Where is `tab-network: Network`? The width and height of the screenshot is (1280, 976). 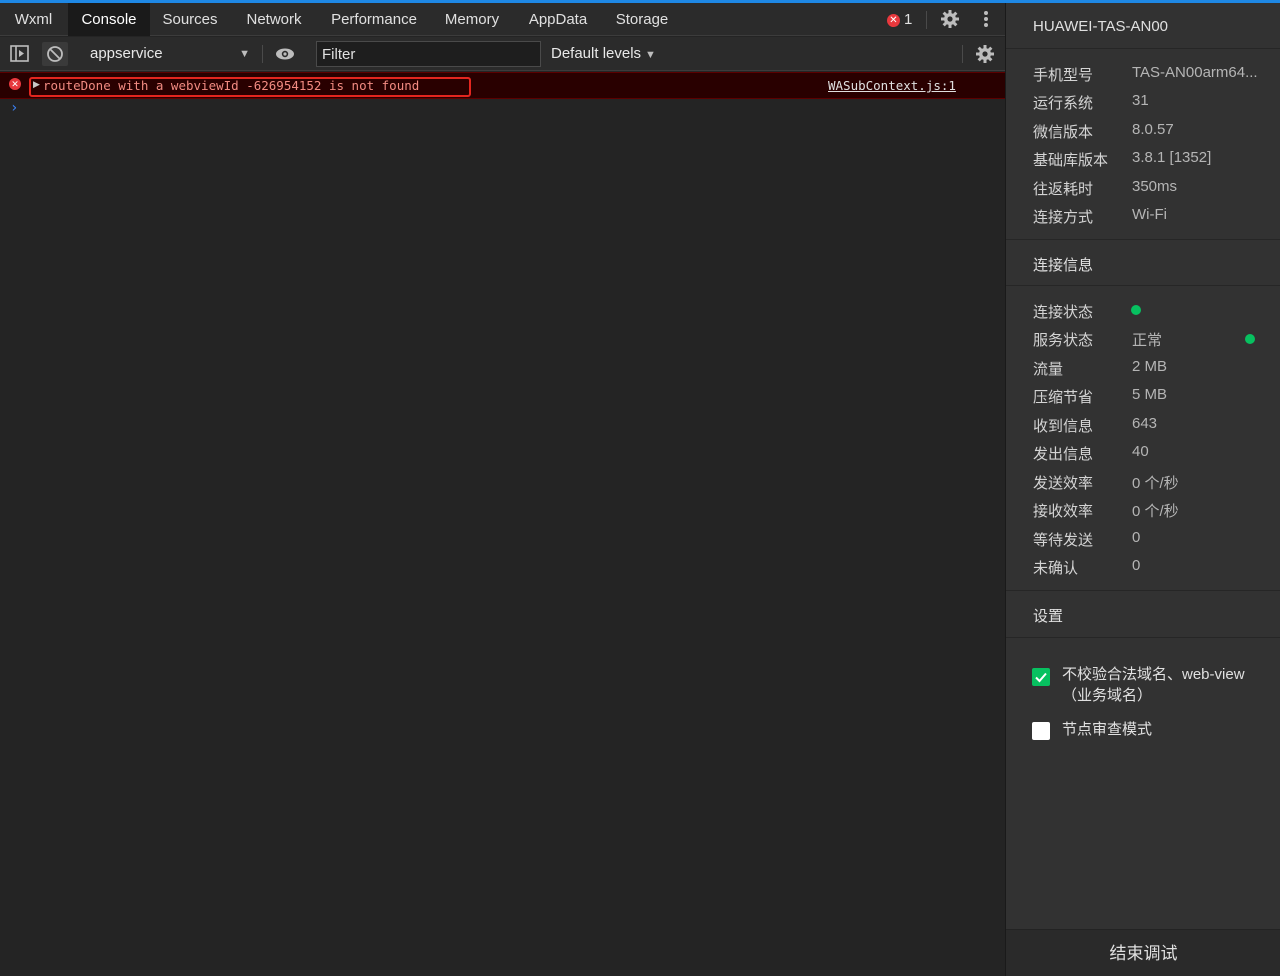 tab-network: Network is located at coordinates (274, 19).